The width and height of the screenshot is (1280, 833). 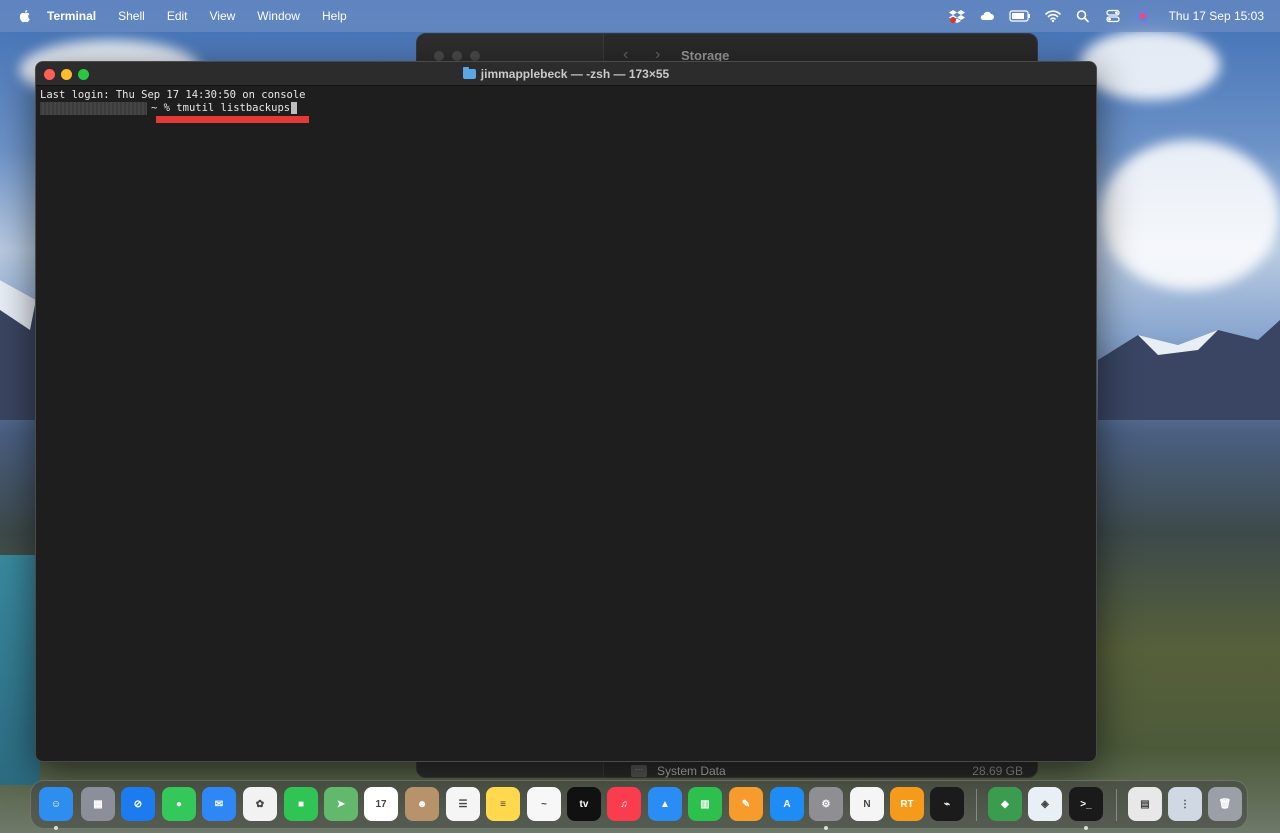 I want to click on system-settings-icon: ⚙, so click(x=826, y=804).